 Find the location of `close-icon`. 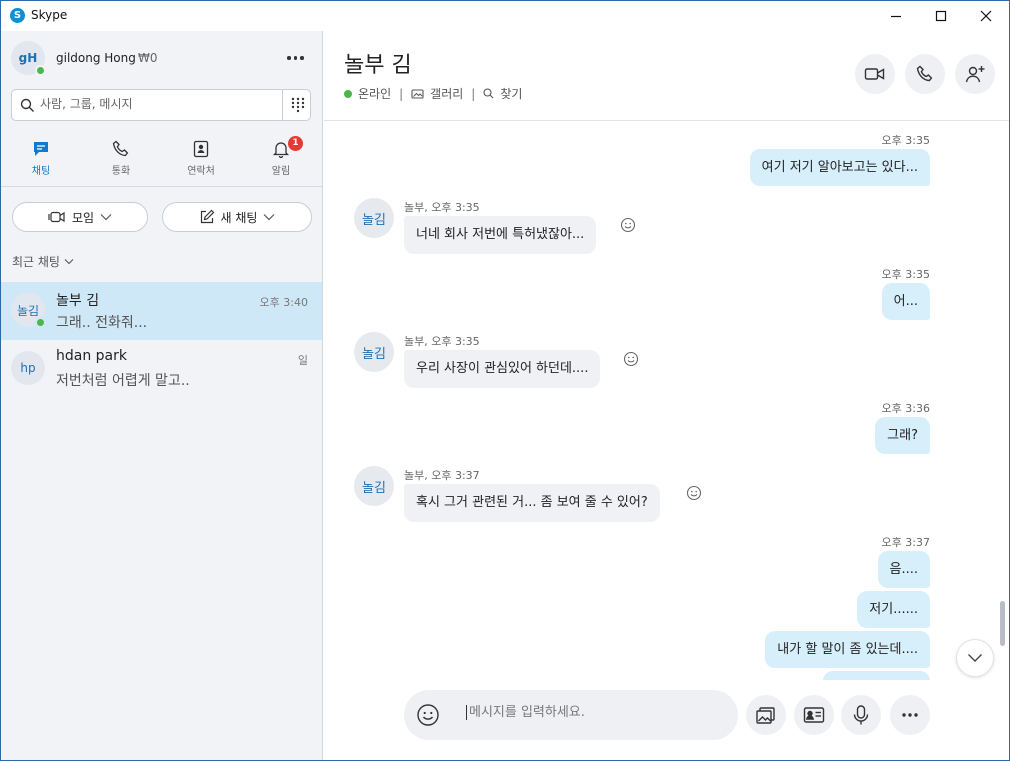

close-icon is located at coordinates (986, 16).